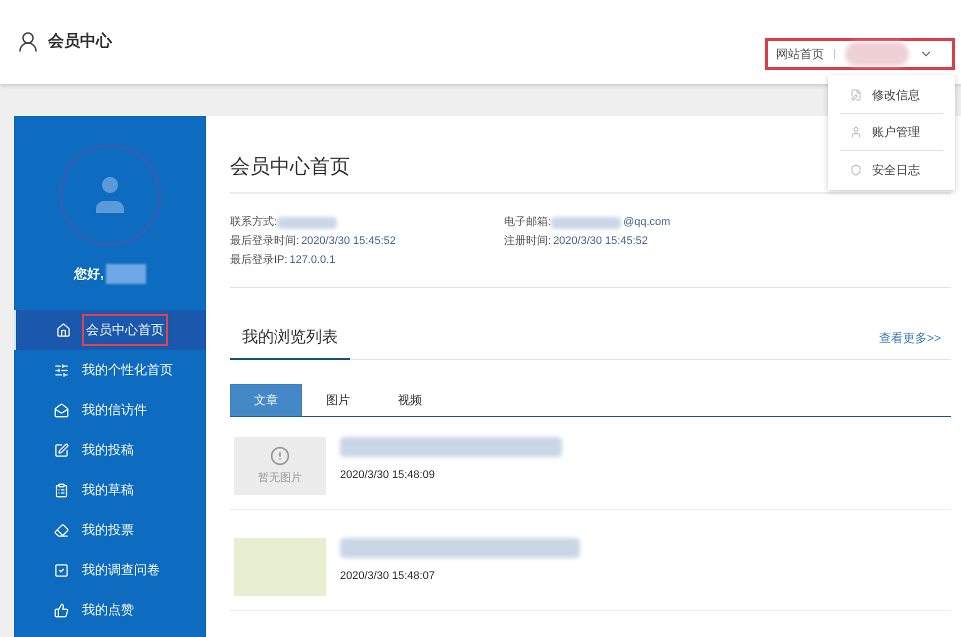 The width and height of the screenshot is (961, 637). What do you see at coordinates (528, 242) in the screenshot?
I see `info-label: 注册时间:` at bounding box center [528, 242].